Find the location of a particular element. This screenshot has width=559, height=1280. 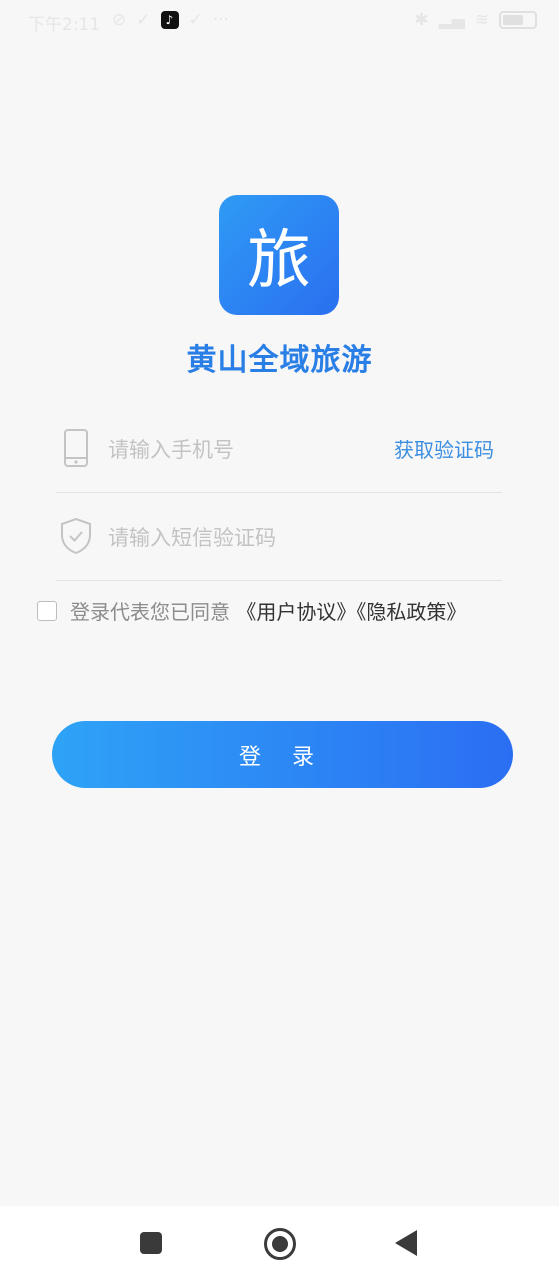

status-right-icons: ✱ ▂▄ ≋ is located at coordinates (475, 20).